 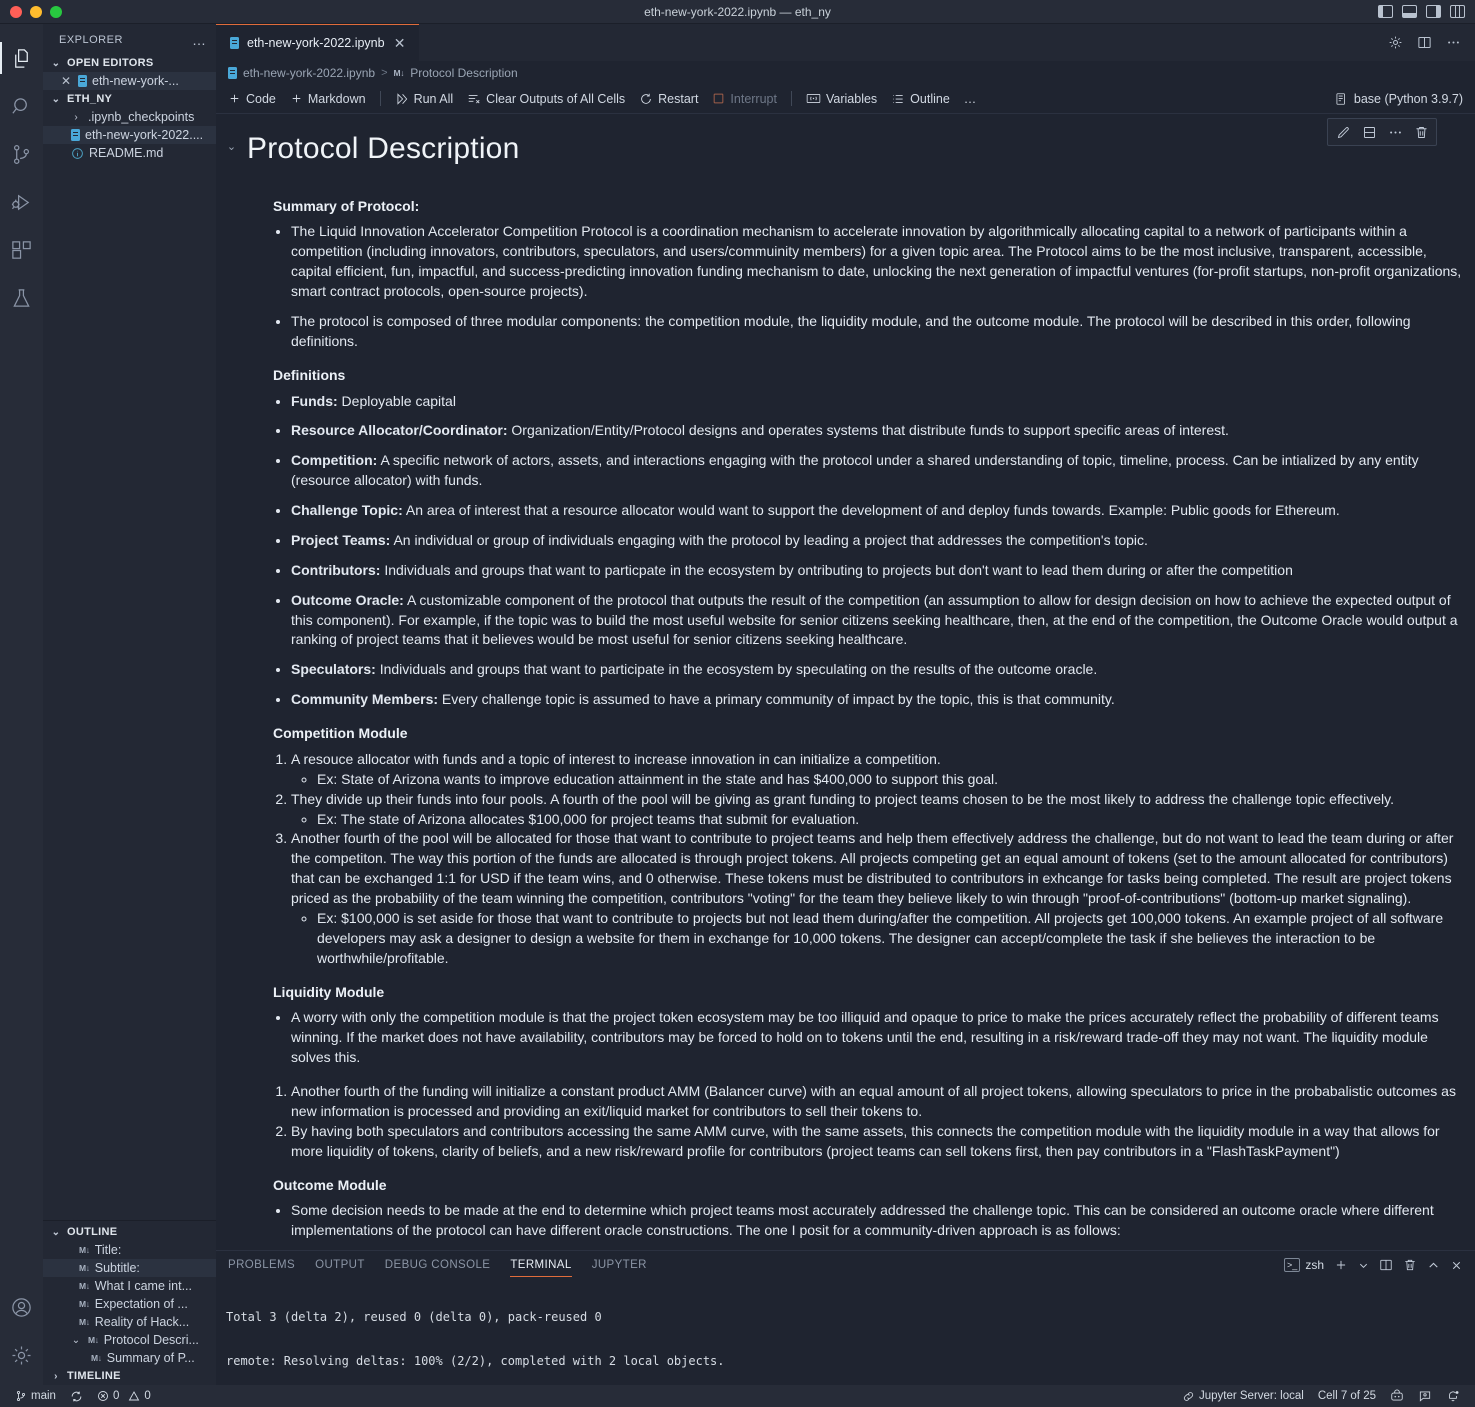 I want to click on section-timeline: › TIMELINE, so click(x=129, y=1376).